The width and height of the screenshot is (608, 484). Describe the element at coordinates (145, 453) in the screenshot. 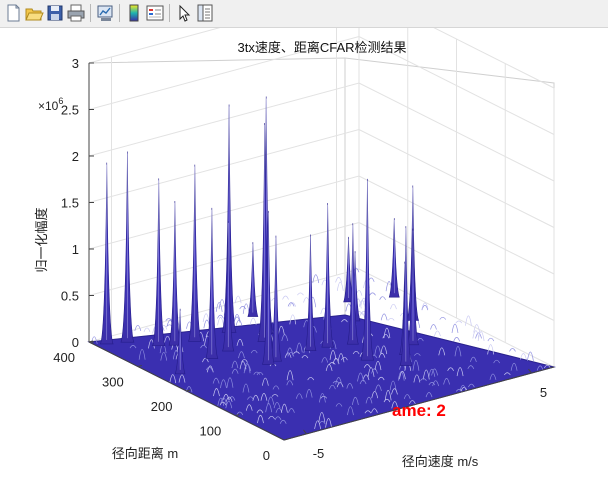

I see `y-axis-label: 径向距离 m` at that location.